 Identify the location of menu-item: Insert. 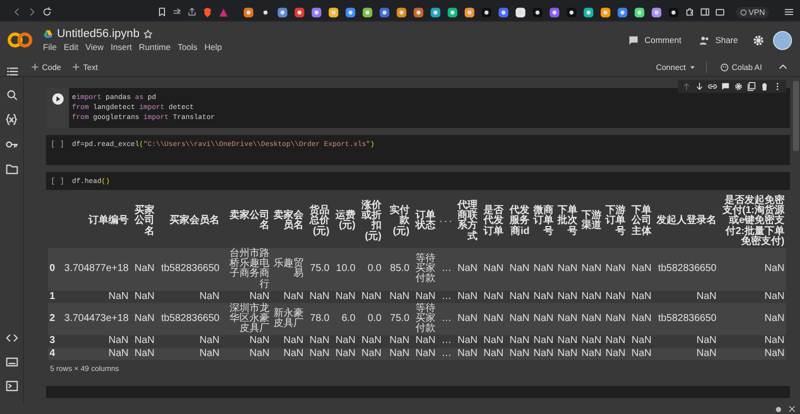
(121, 47).